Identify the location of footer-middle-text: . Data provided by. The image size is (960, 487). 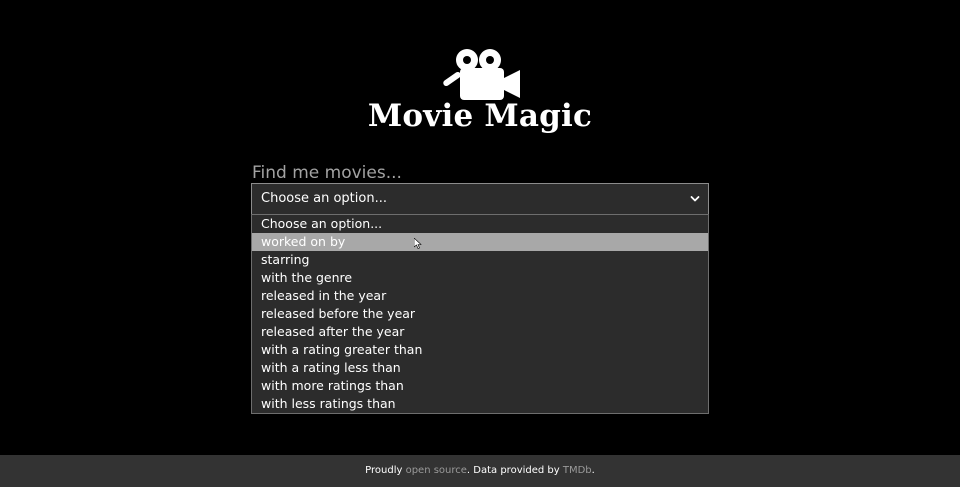
(514, 470).